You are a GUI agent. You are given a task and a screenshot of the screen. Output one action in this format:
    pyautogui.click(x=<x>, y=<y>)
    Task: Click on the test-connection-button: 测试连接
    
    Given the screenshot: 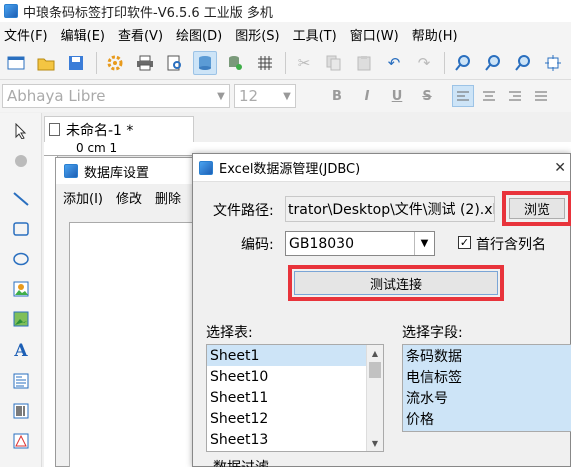 What is the action you would take?
    pyautogui.click(x=396, y=283)
    